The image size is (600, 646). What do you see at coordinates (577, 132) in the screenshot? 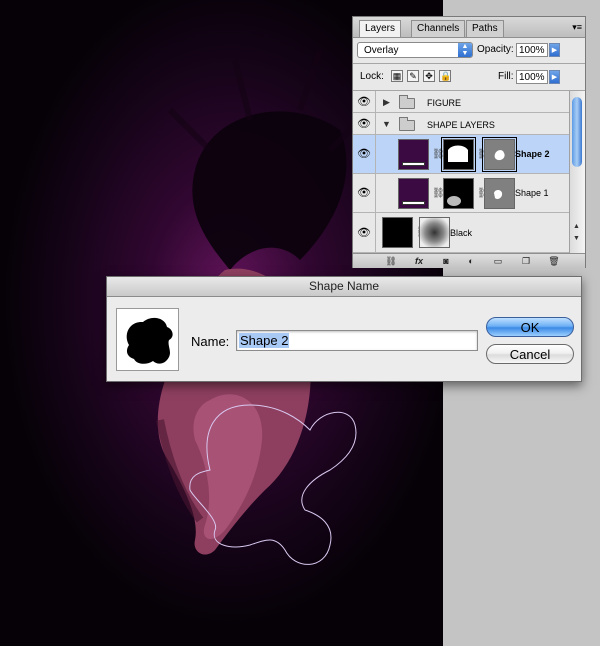
I see `scroll-thumb` at bounding box center [577, 132].